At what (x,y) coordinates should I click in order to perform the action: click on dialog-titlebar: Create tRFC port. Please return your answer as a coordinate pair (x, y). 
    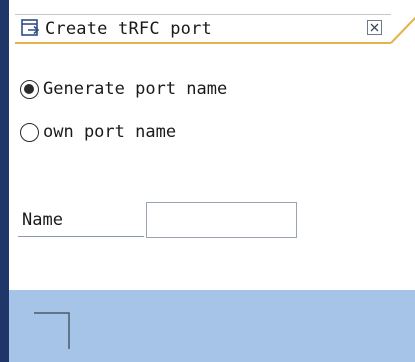
    Looking at the image, I should click on (212, 24).